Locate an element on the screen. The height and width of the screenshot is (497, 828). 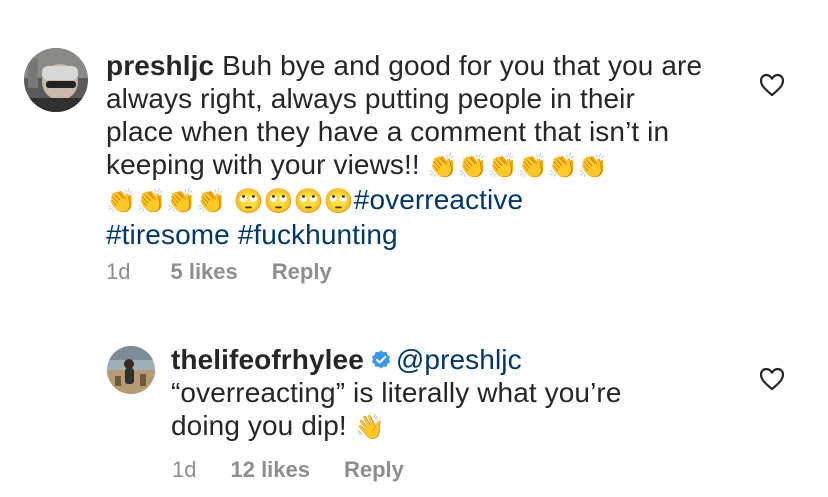
comment-meta: 1d 5 likes Reply is located at coordinates (219, 272).